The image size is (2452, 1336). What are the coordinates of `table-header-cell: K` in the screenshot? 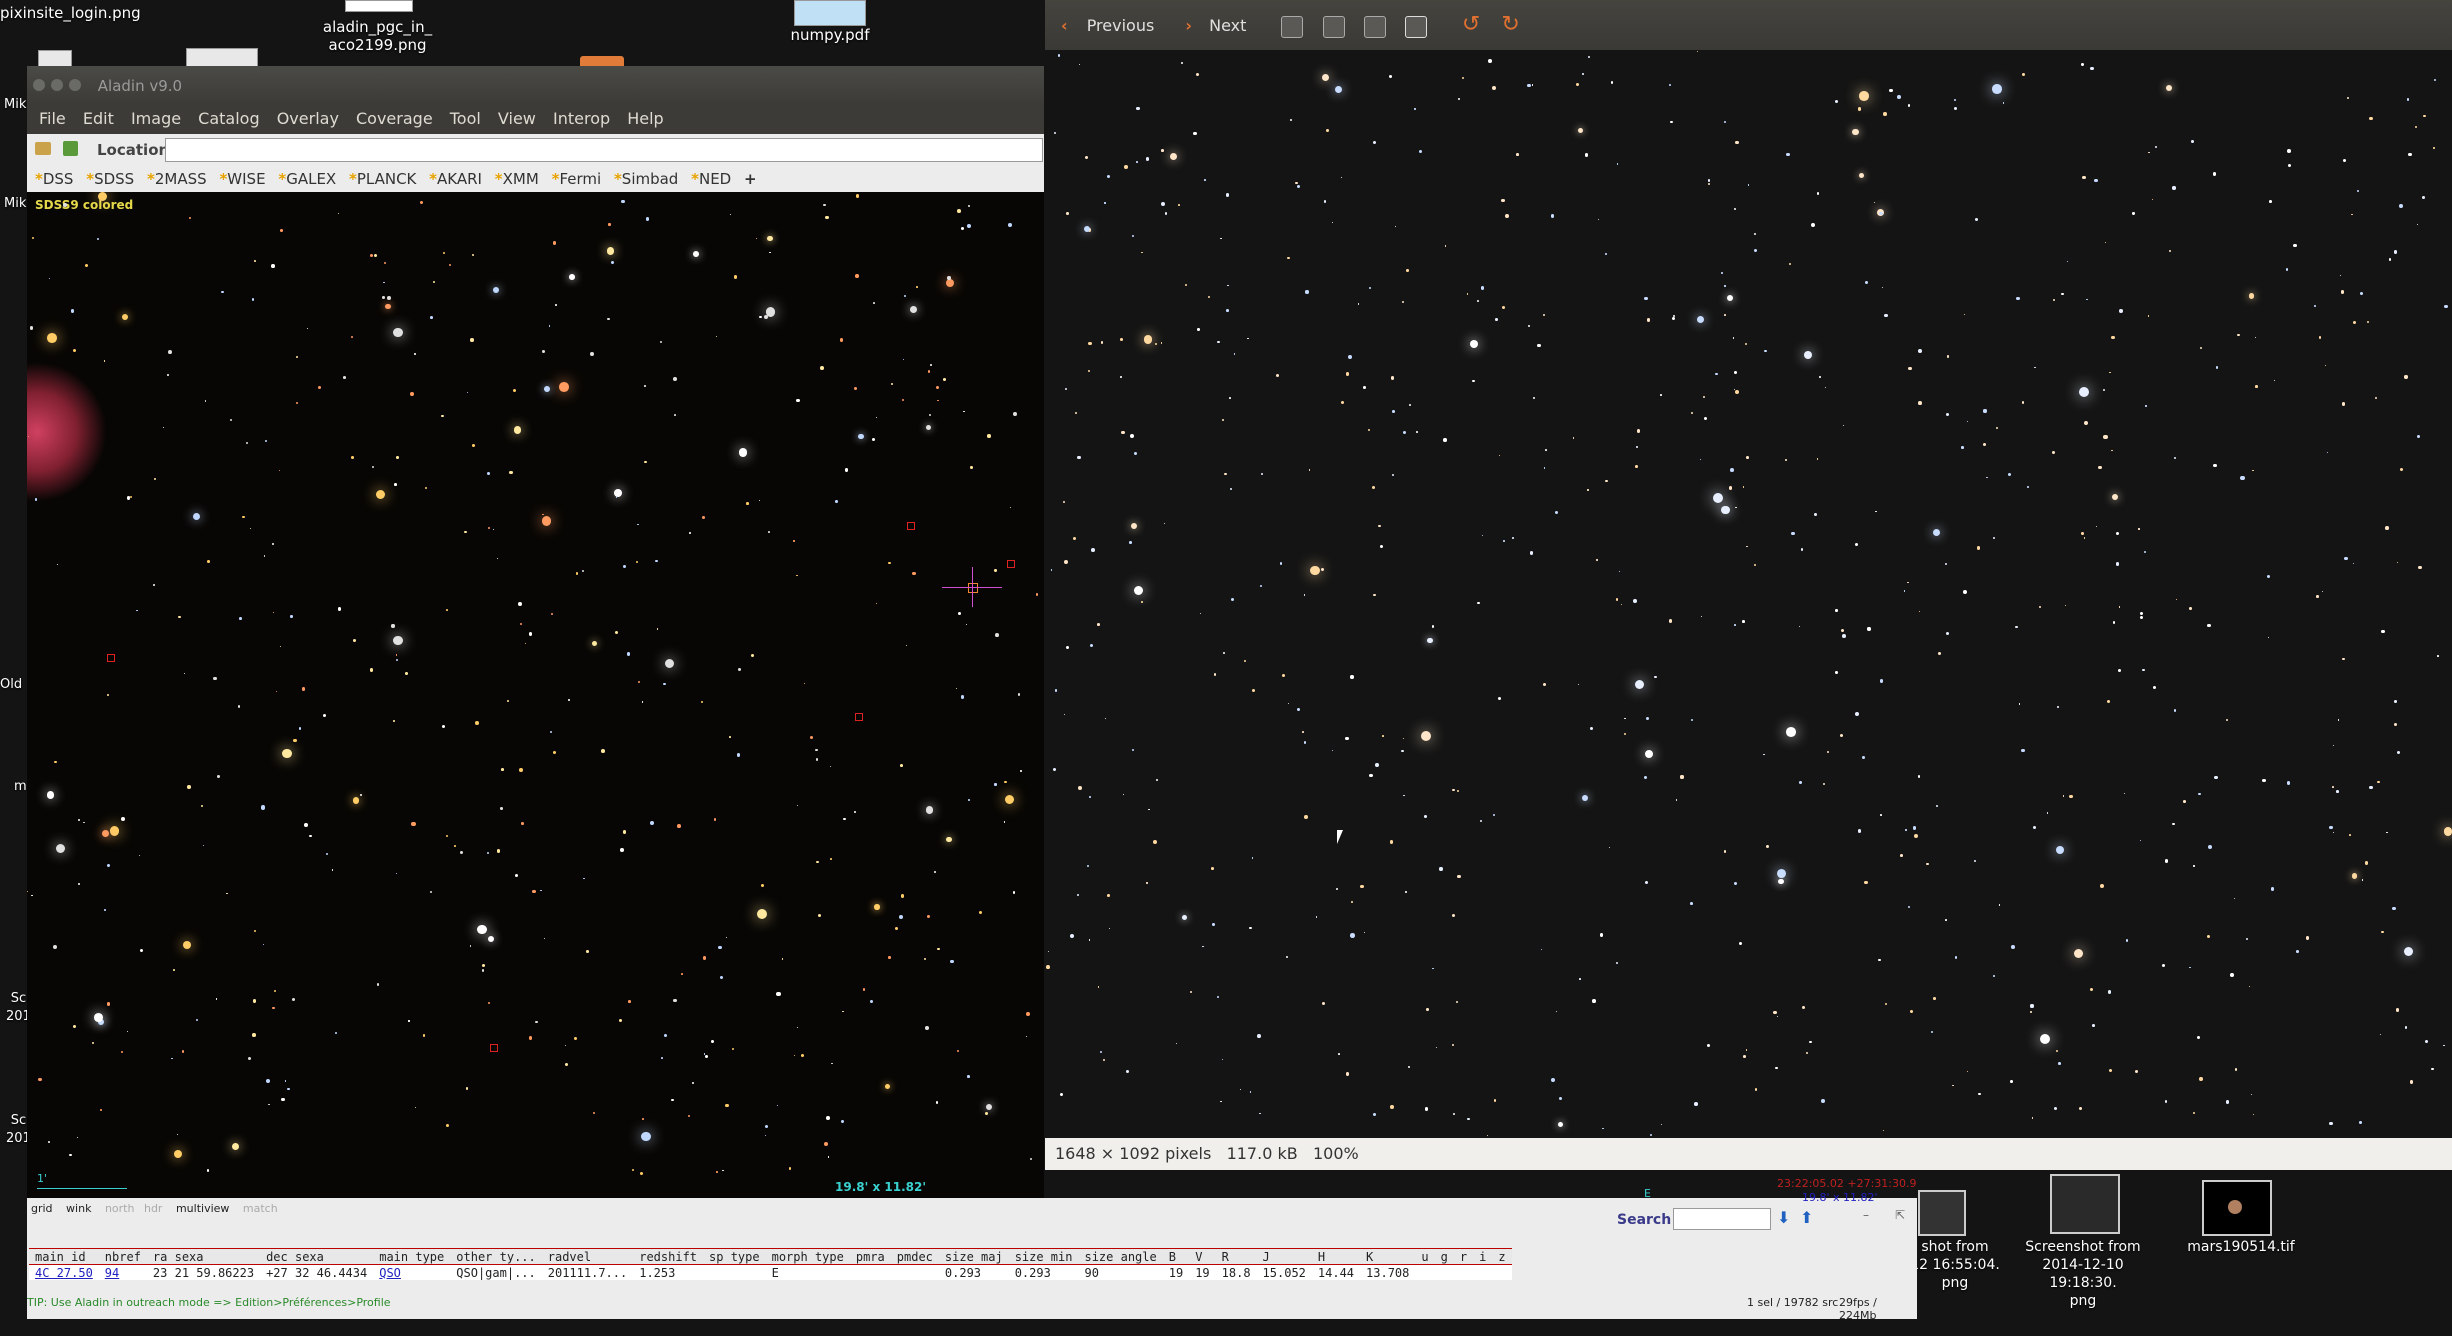 It's located at (1387, 1257).